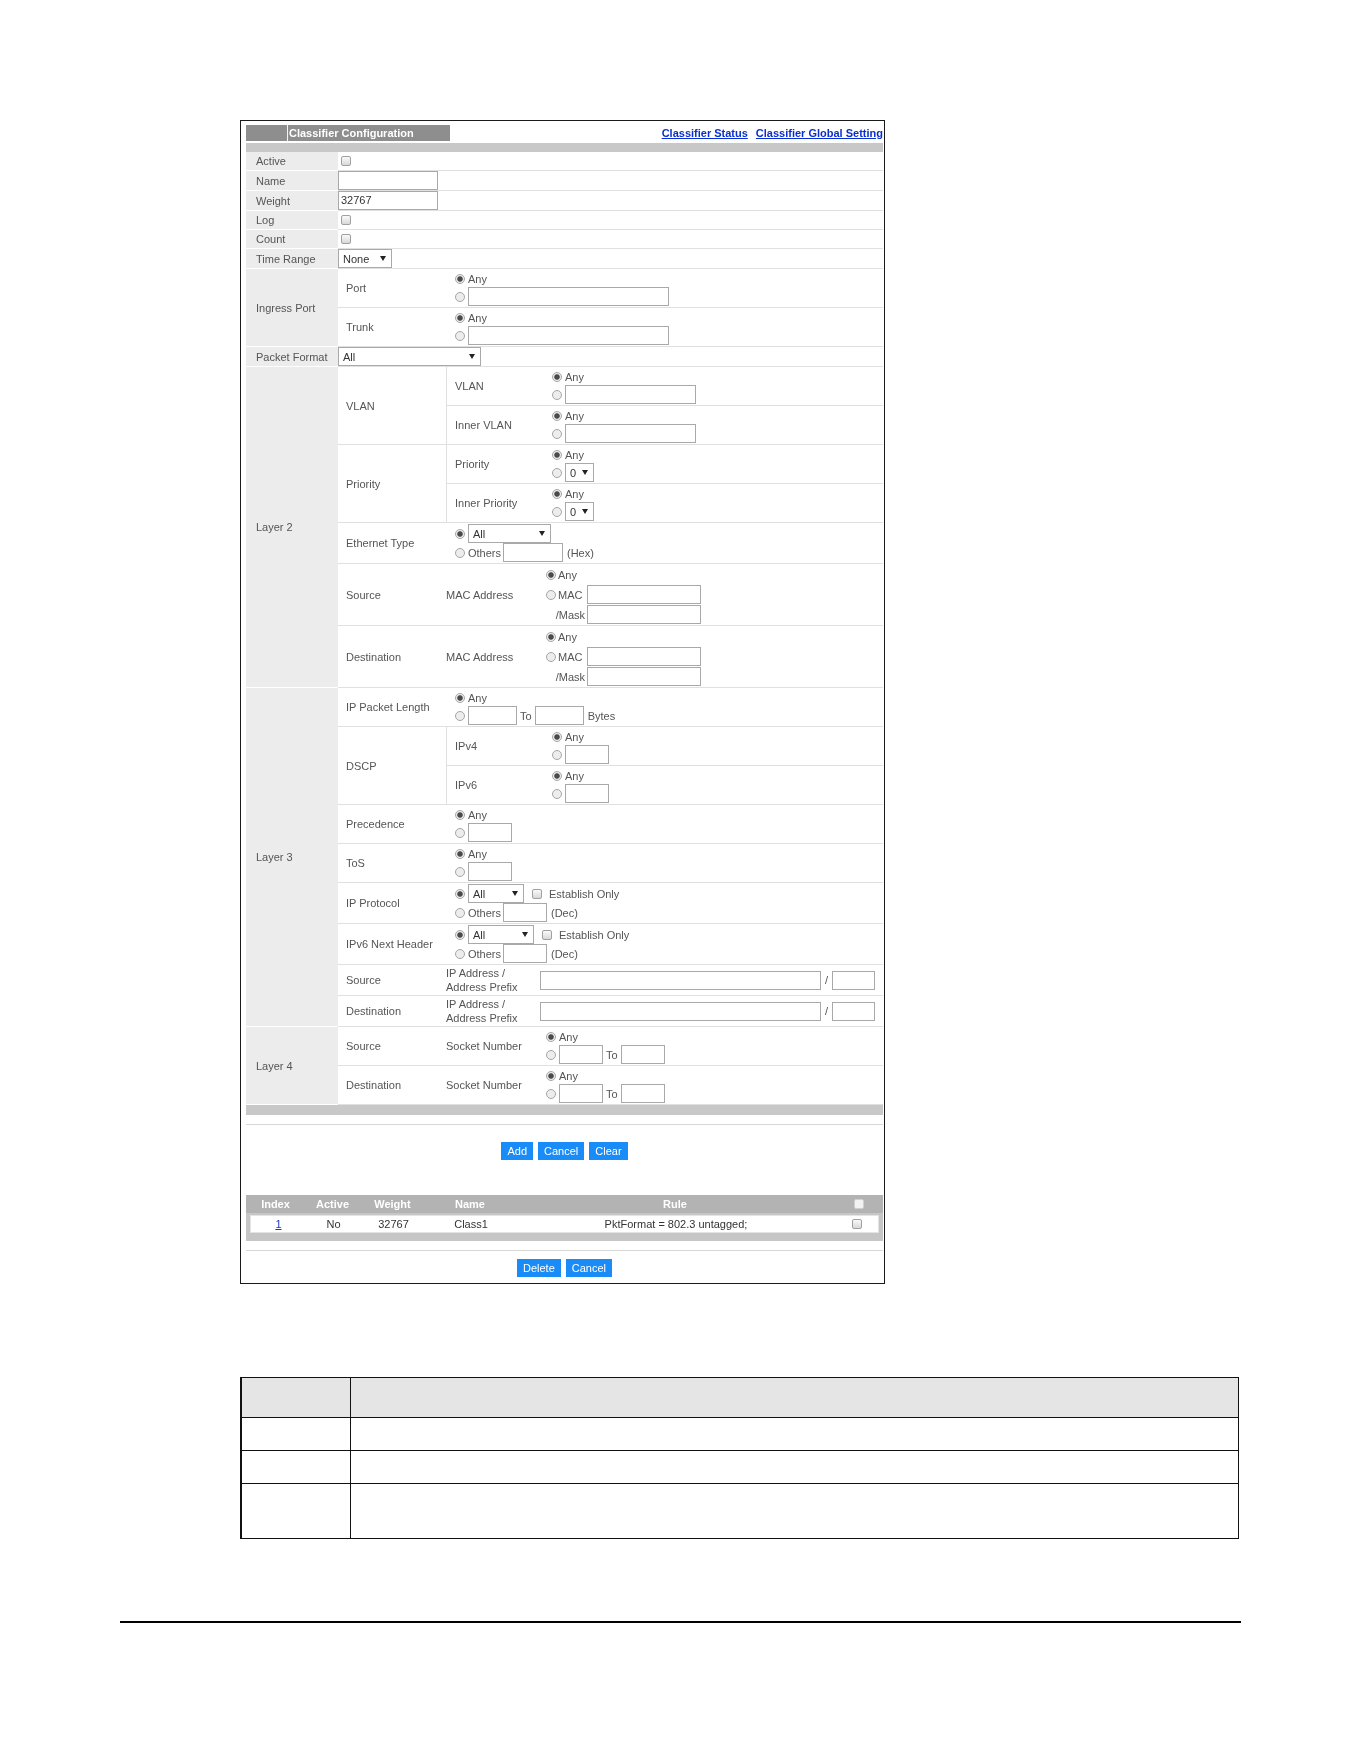  What do you see at coordinates (388, 200) in the screenshot?
I see `text-field: 32767` at bounding box center [388, 200].